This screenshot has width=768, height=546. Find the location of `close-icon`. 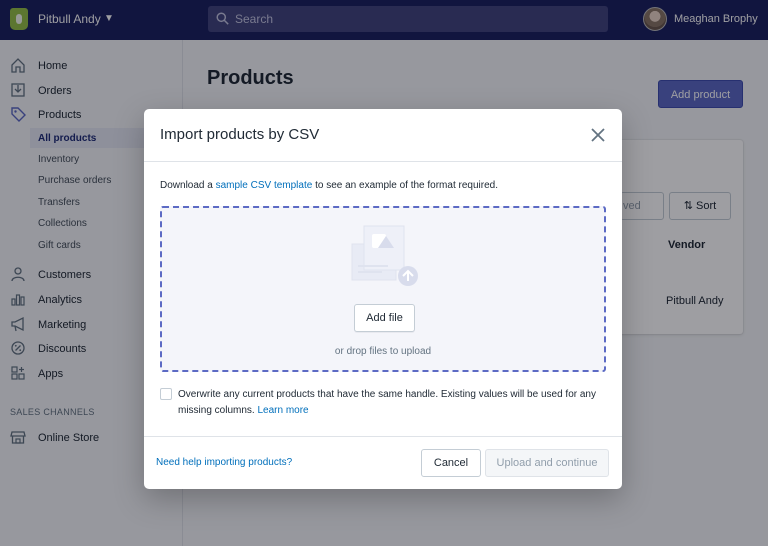

close-icon is located at coordinates (598, 135).